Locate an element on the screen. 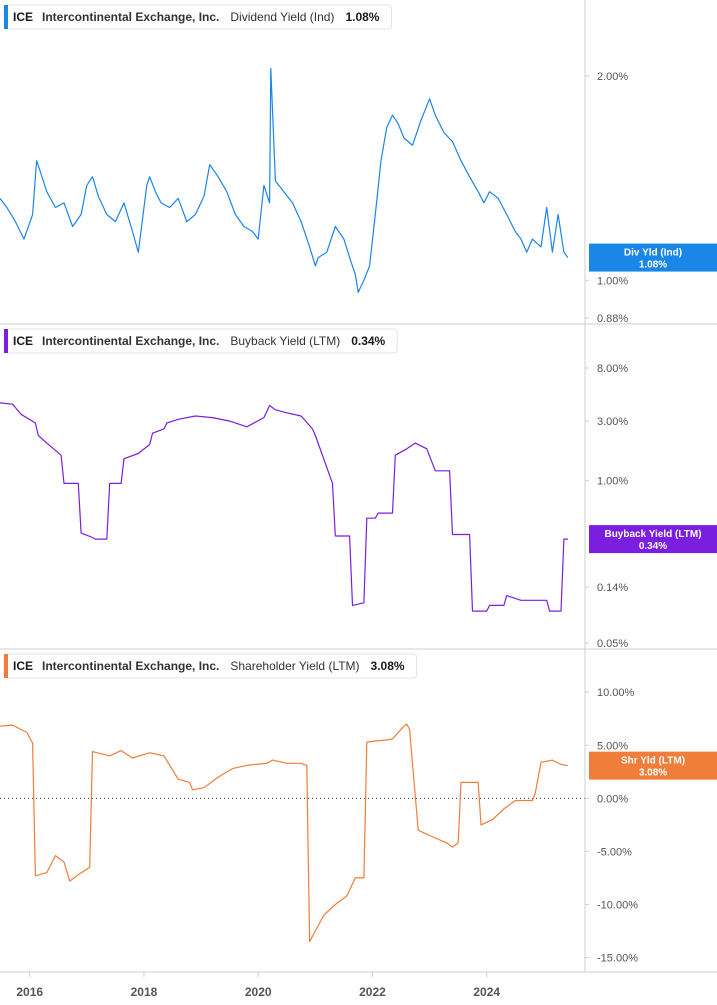  y-tick-label: 2.00% is located at coordinates (612, 77).